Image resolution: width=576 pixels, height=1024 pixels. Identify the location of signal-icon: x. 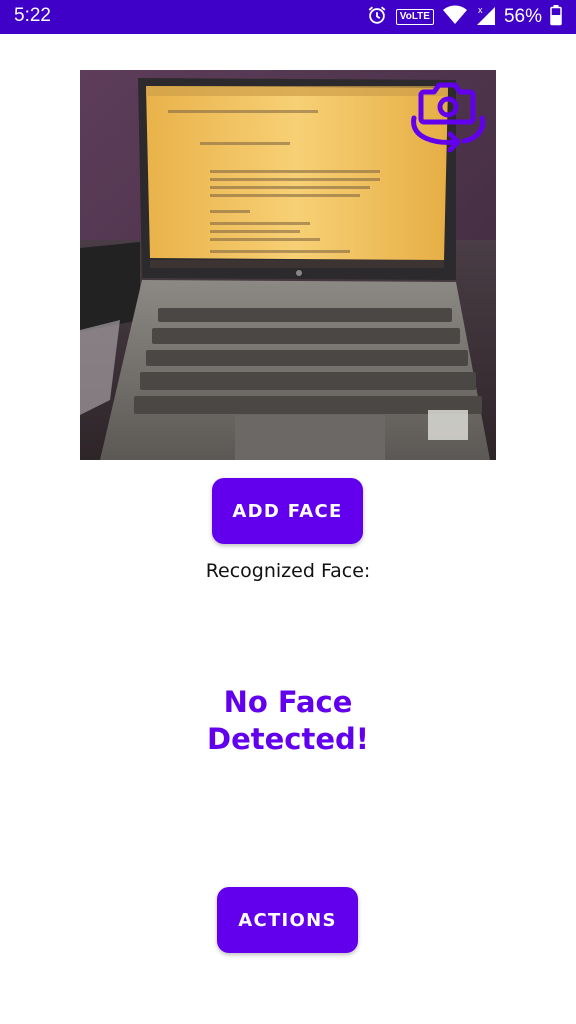
(486, 17).